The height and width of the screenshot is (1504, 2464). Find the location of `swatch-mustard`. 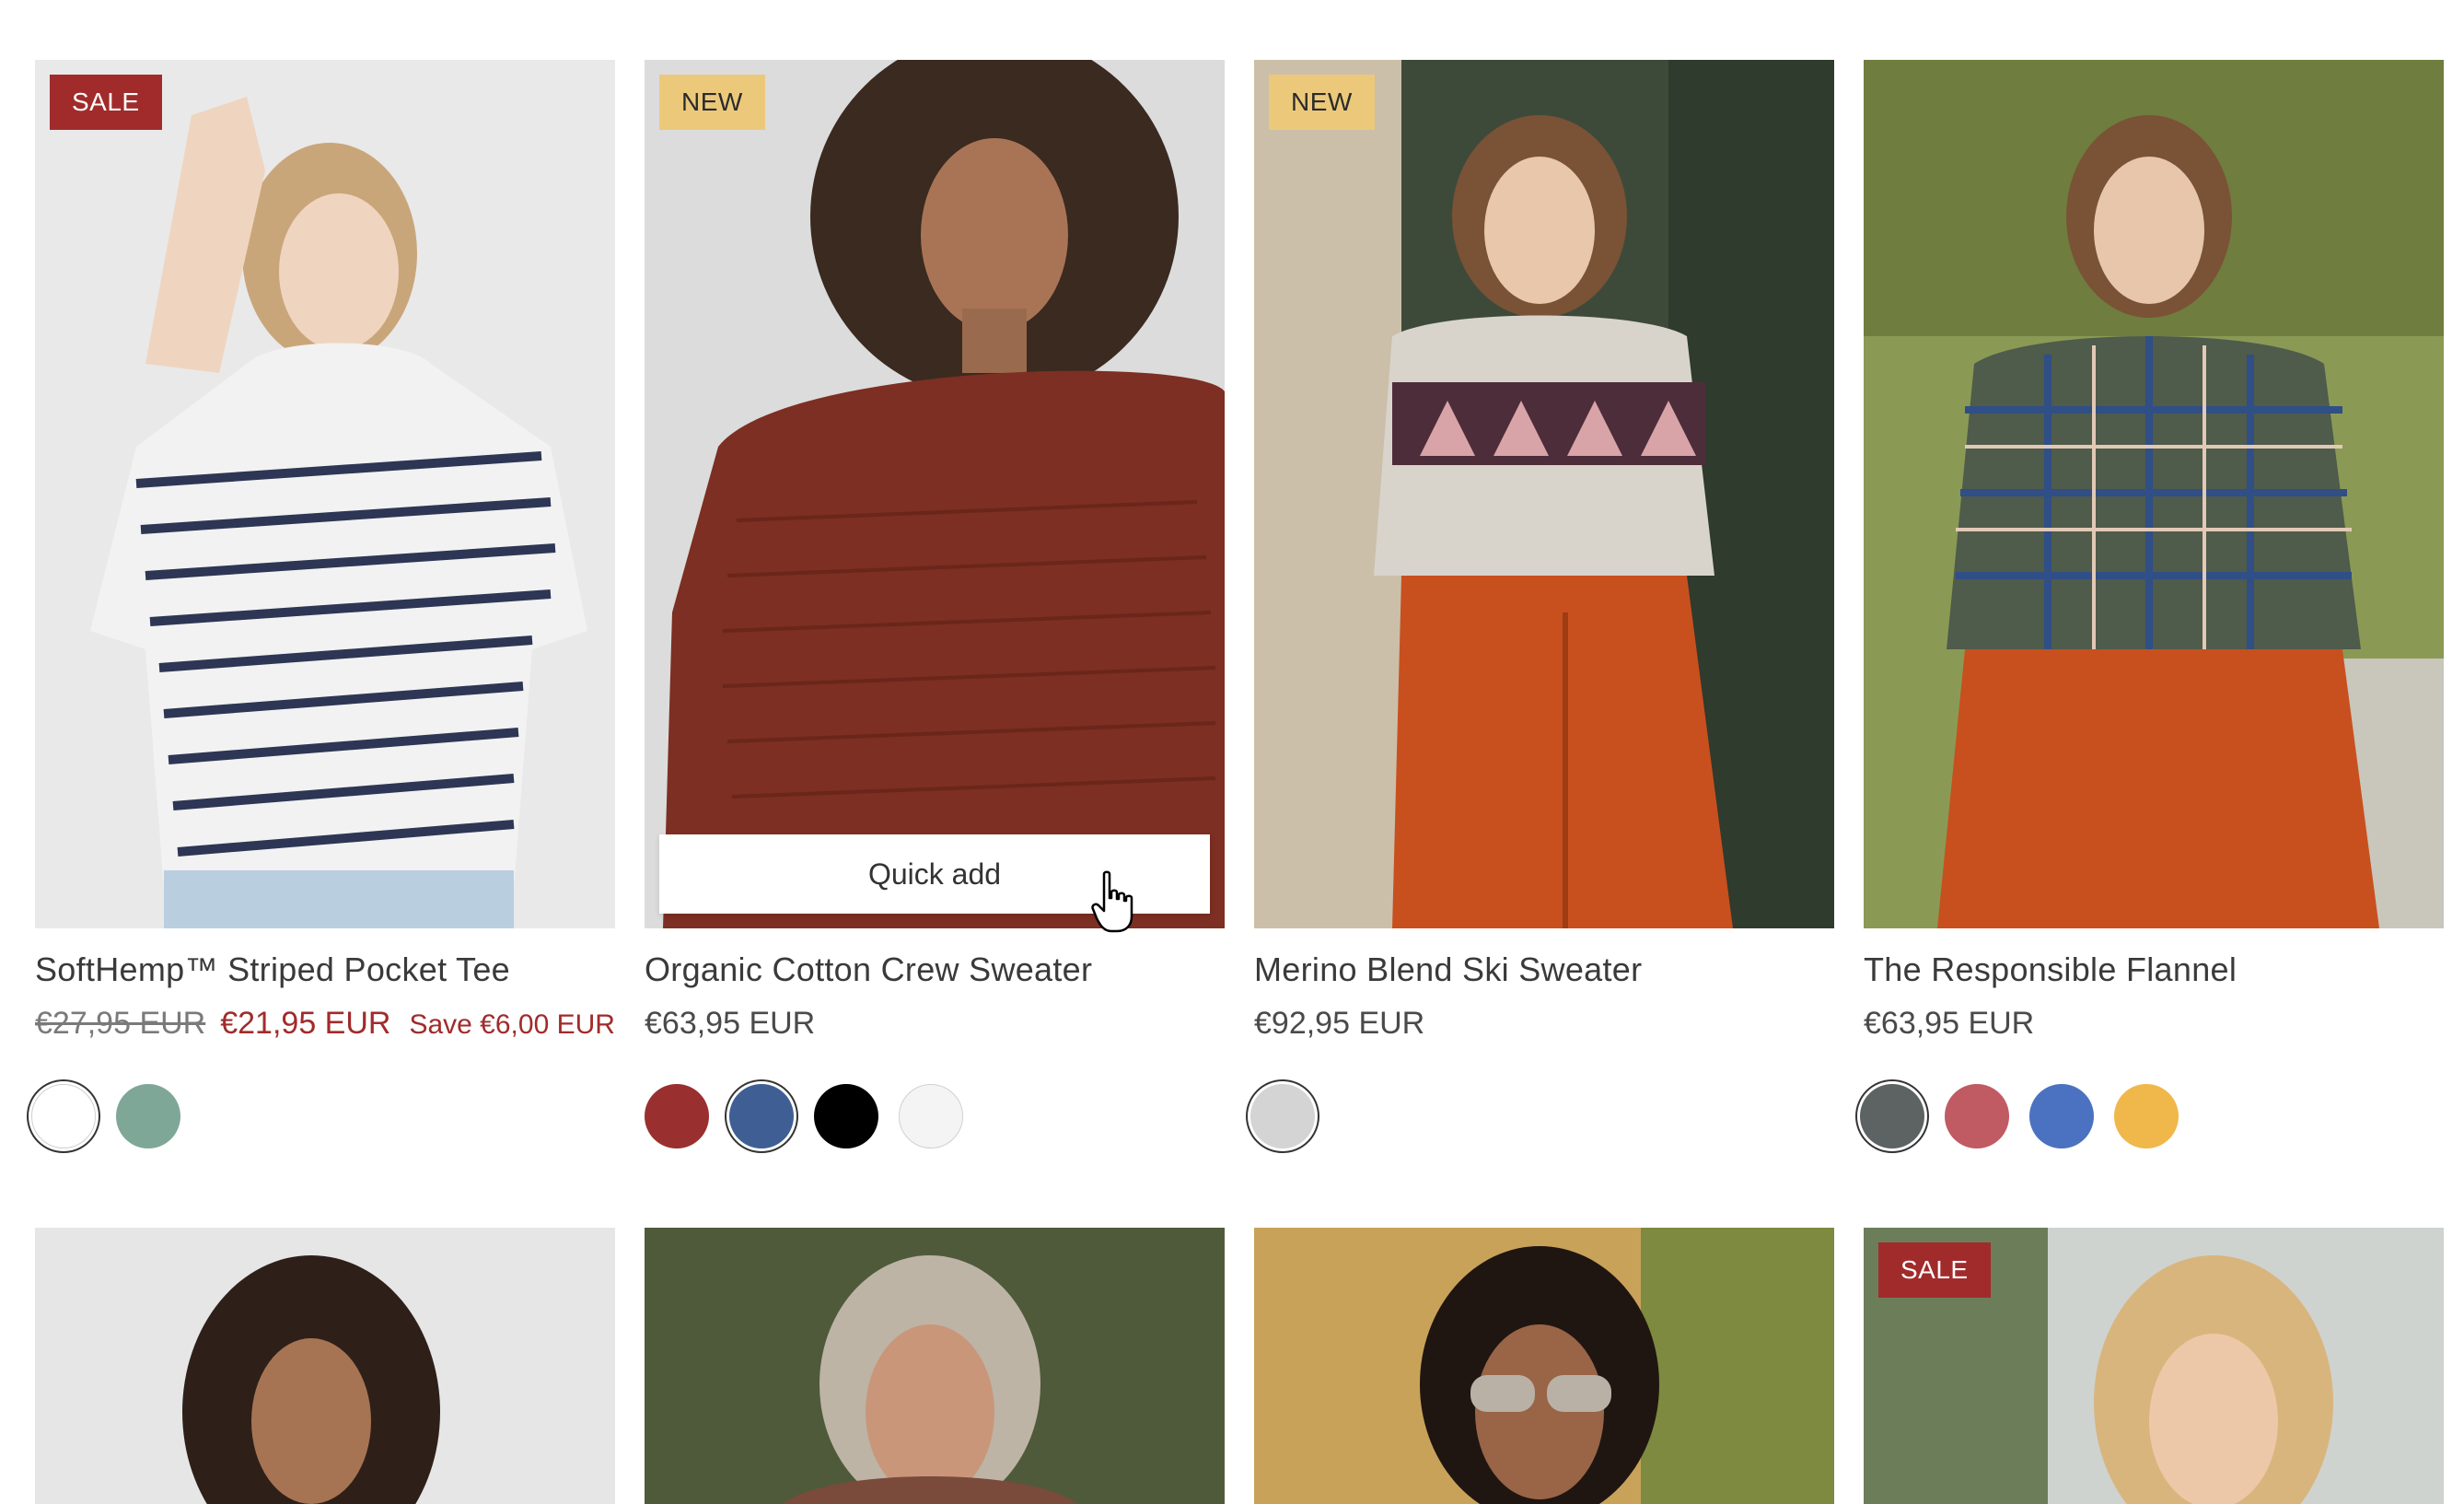

swatch-mustard is located at coordinates (2146, 1116).